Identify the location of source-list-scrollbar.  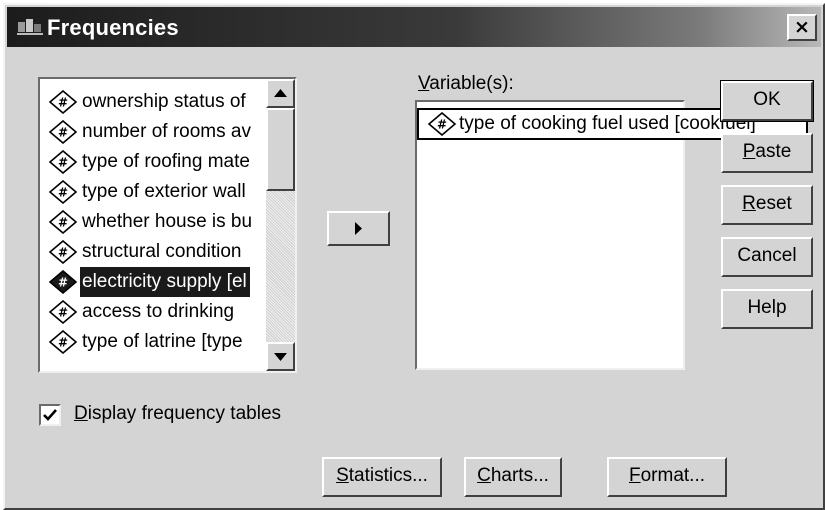
(280, 225).